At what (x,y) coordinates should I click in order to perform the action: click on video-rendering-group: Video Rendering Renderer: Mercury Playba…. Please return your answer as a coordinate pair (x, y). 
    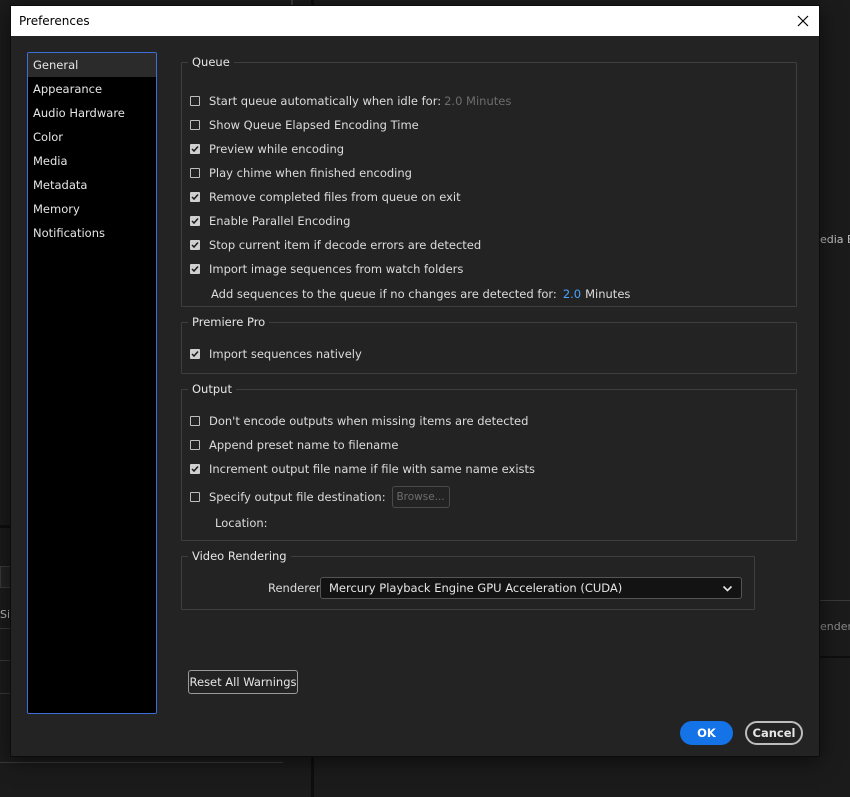
    Looking at the image, I should click on (468, 579).